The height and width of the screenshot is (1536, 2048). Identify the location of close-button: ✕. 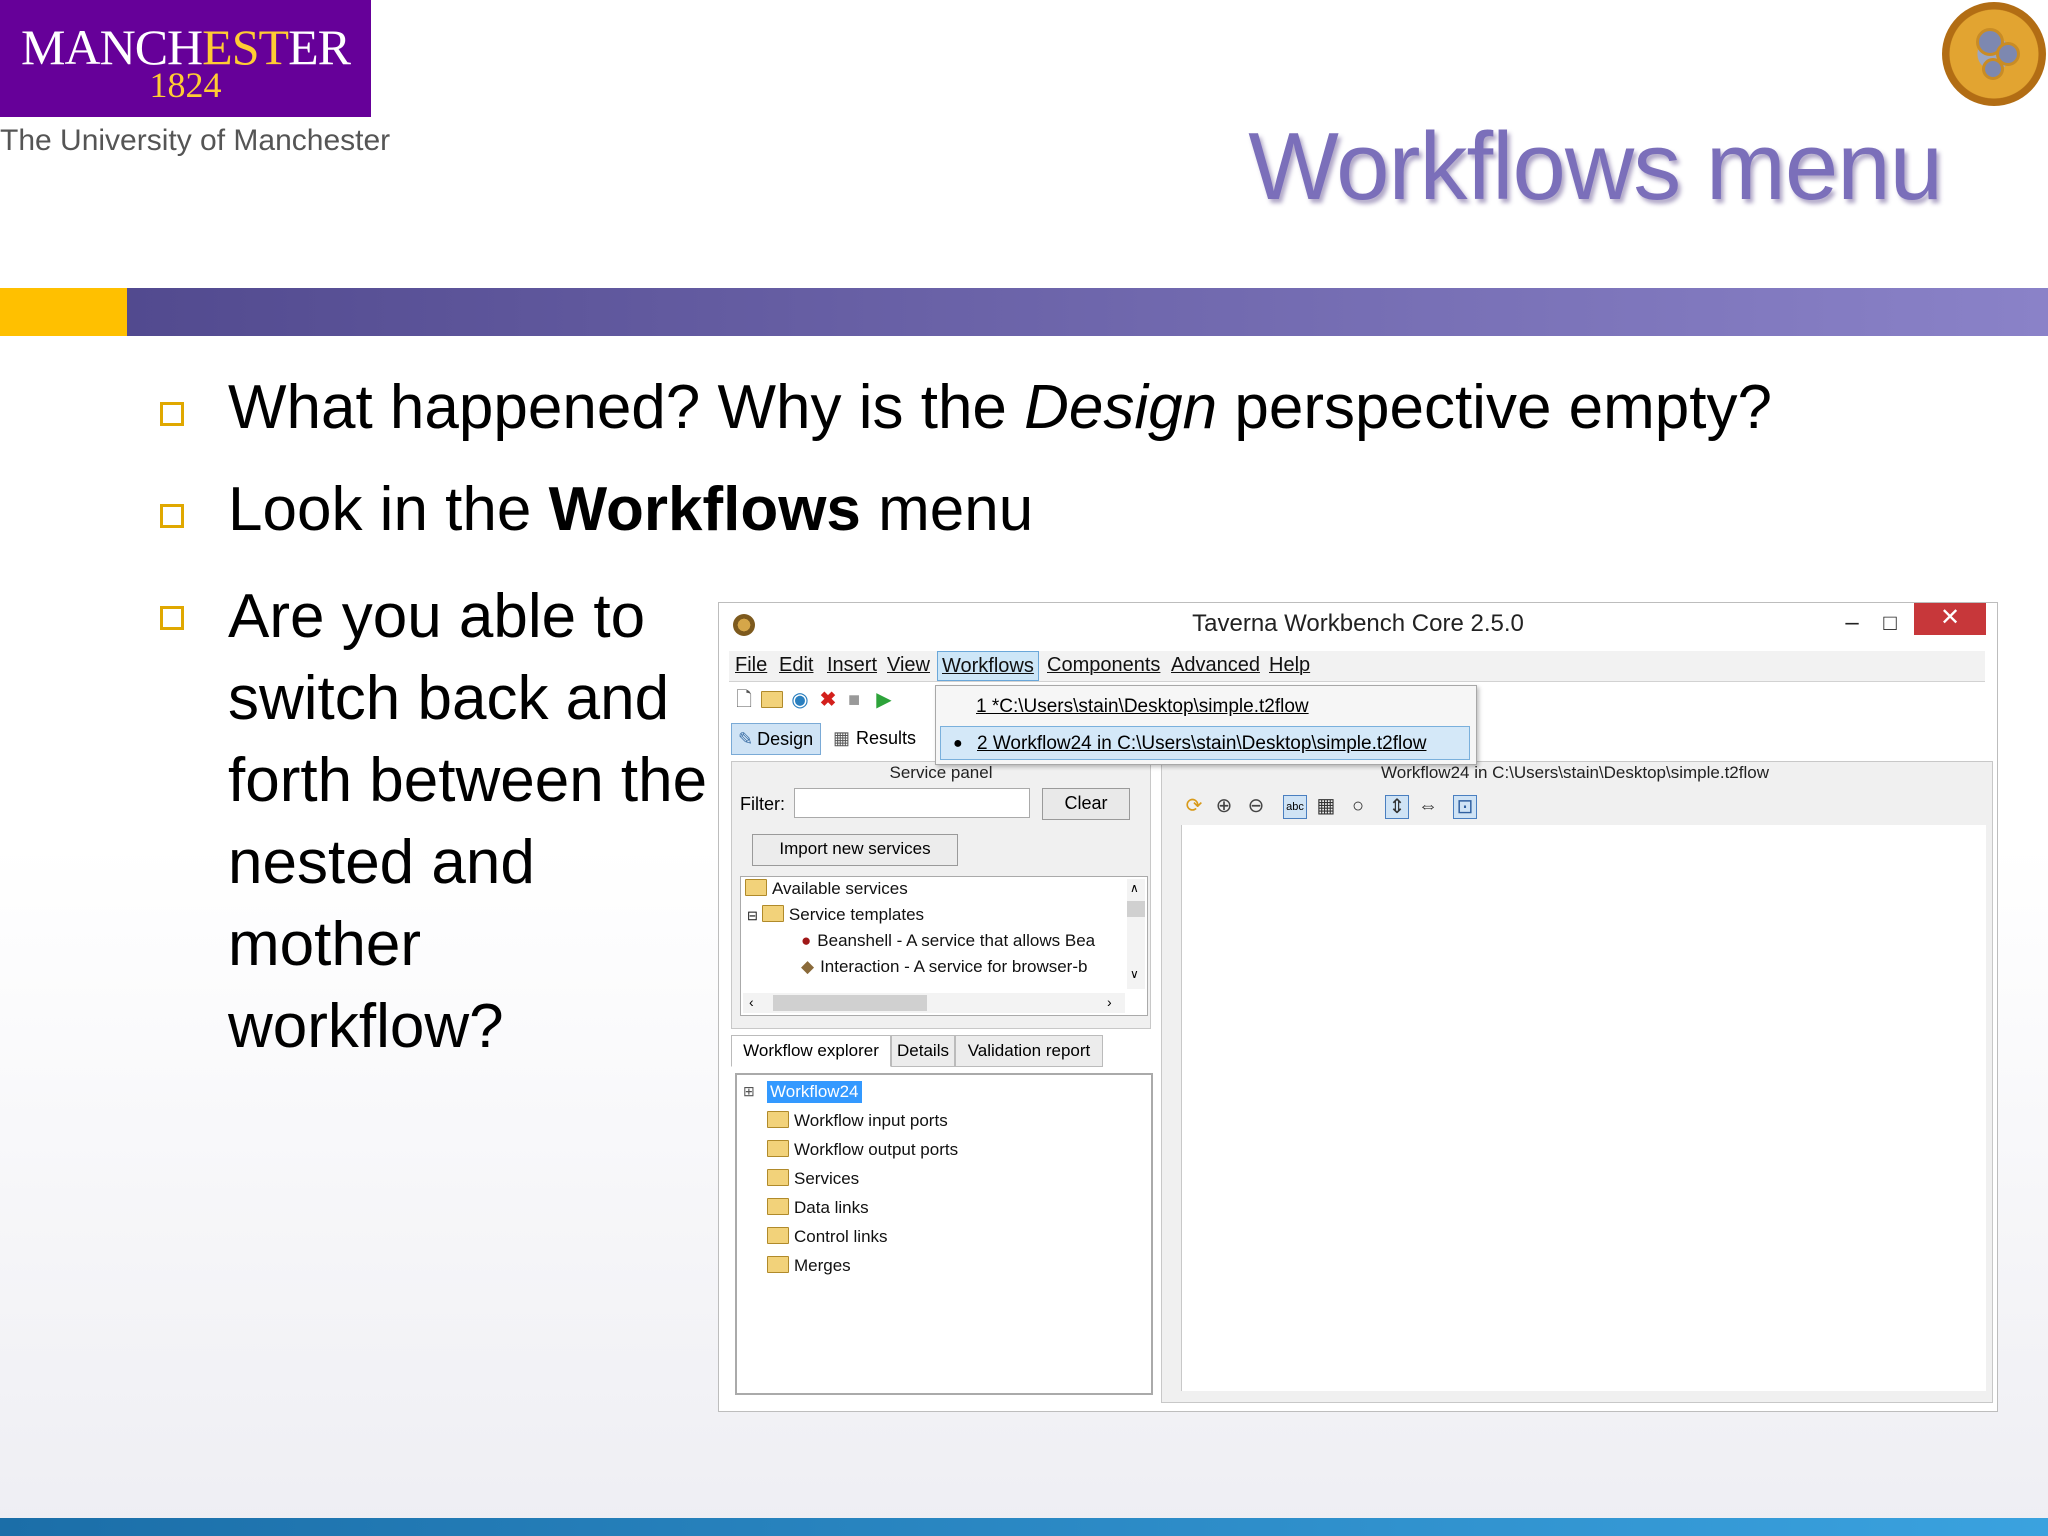
(1950, 619).